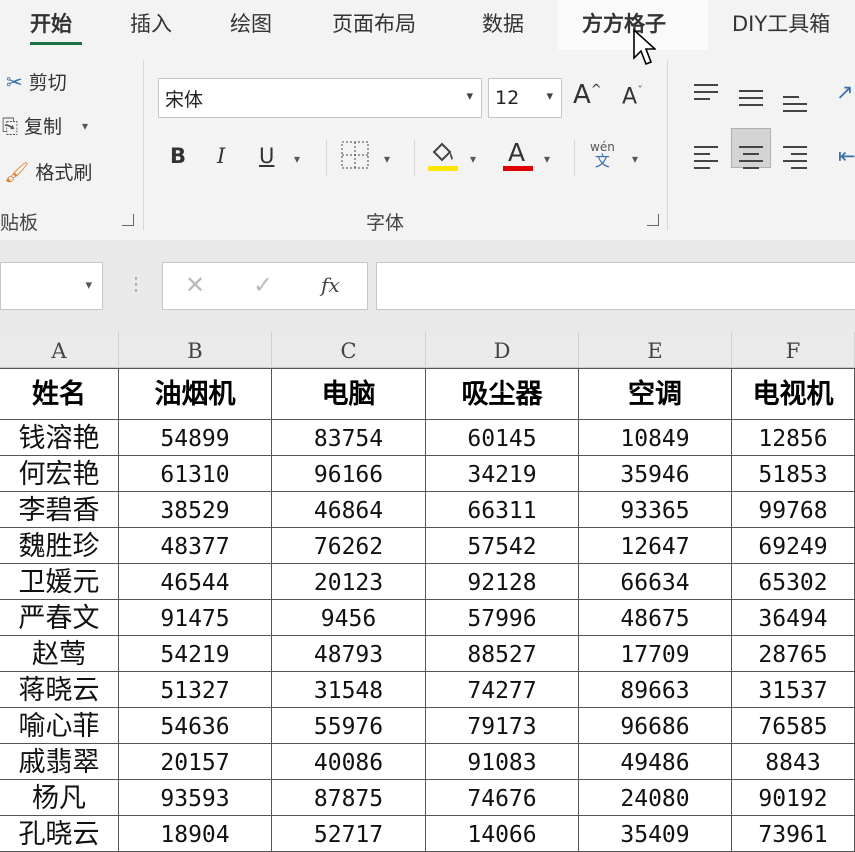 This screenshot has width=855, height=852. Describe the element at coordinates (516, 152) in the screenshot. I see `font-color-button: A` at that location.